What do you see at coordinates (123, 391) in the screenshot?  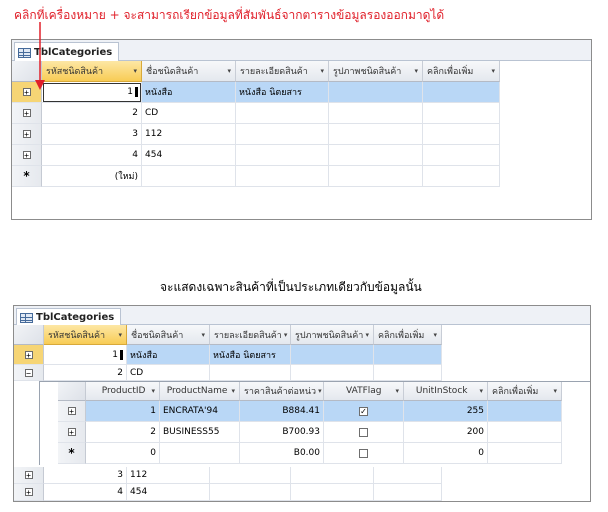 I see `sub-column-header-productid: ProductID ▾` at bounding box center [123, 391].